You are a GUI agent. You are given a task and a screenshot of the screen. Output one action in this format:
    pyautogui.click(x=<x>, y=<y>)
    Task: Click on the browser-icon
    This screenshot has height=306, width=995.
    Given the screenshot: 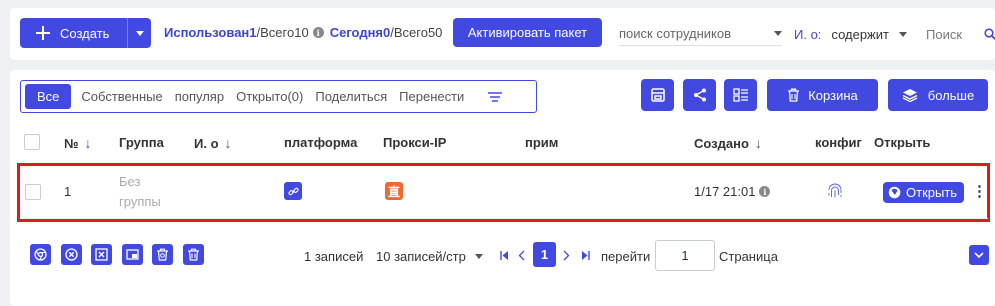 What is the action you would take?
    pyautogui.click(x=894, y=192)
    